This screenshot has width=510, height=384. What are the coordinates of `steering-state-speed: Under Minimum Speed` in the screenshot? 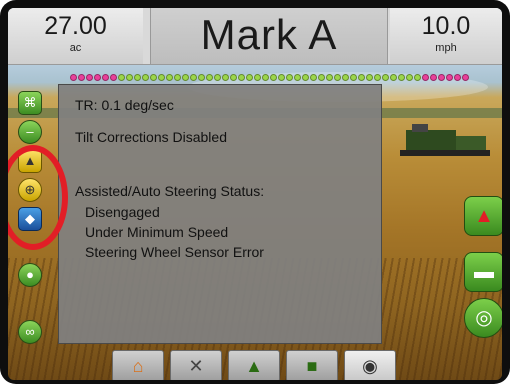 It's located at (157, 232).